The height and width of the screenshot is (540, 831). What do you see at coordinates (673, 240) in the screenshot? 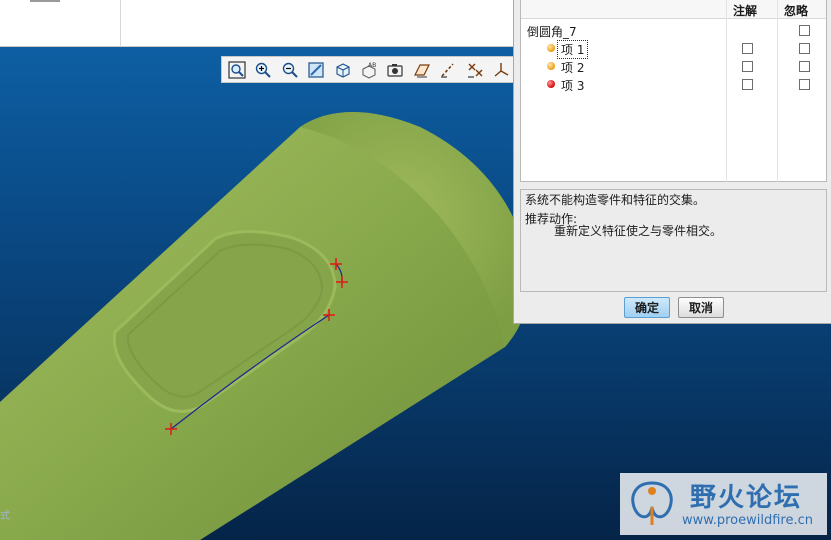
I see `message-panel: 系统不能构造零件和特征的交集。 推荐动作: 重新定义特征使之与零件相交。` at bounding box center [673, 240].